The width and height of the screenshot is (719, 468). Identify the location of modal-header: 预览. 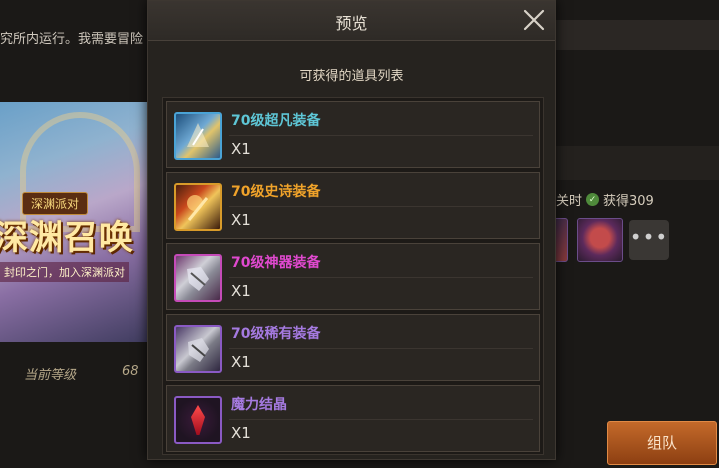
(351, 21).